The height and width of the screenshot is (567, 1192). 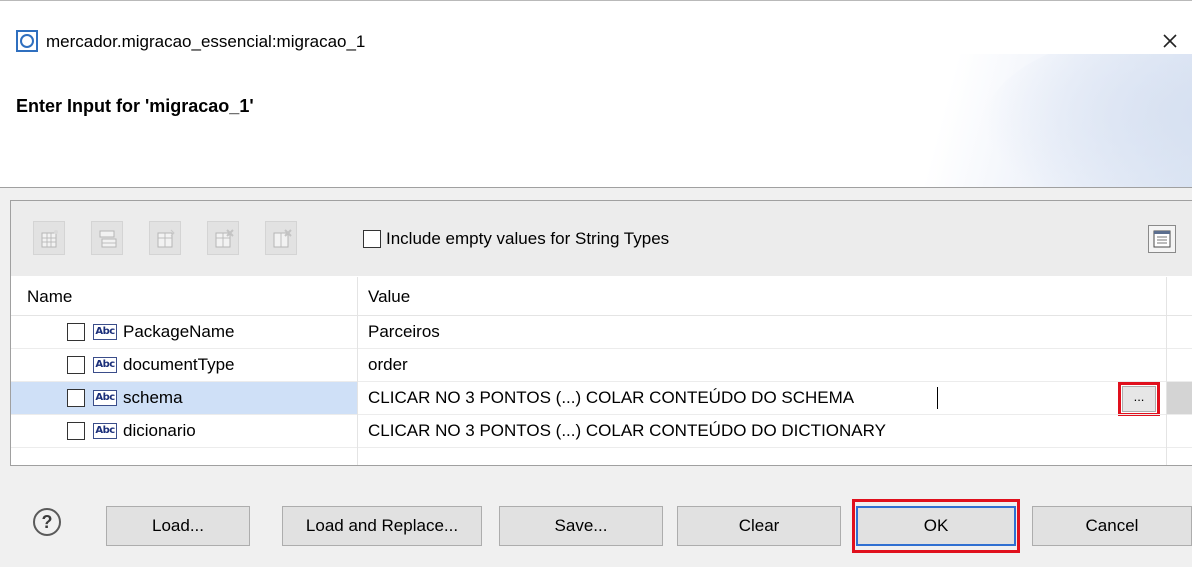 What do you see at coordinates (1162, 239) in the screenshot?
I see `table-layout-icon` at bounding box center [1162, 239].